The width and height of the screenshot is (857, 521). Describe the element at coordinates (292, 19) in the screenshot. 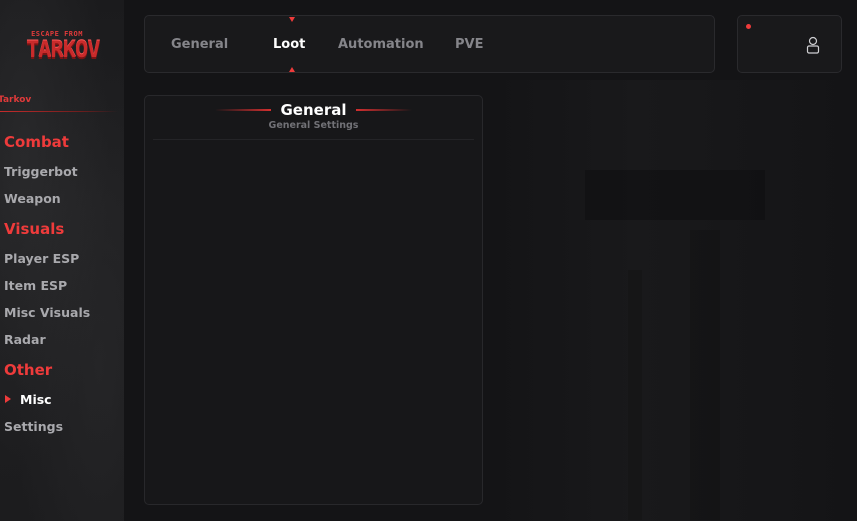

I see `tab-active-top-marker-icon` at that location.